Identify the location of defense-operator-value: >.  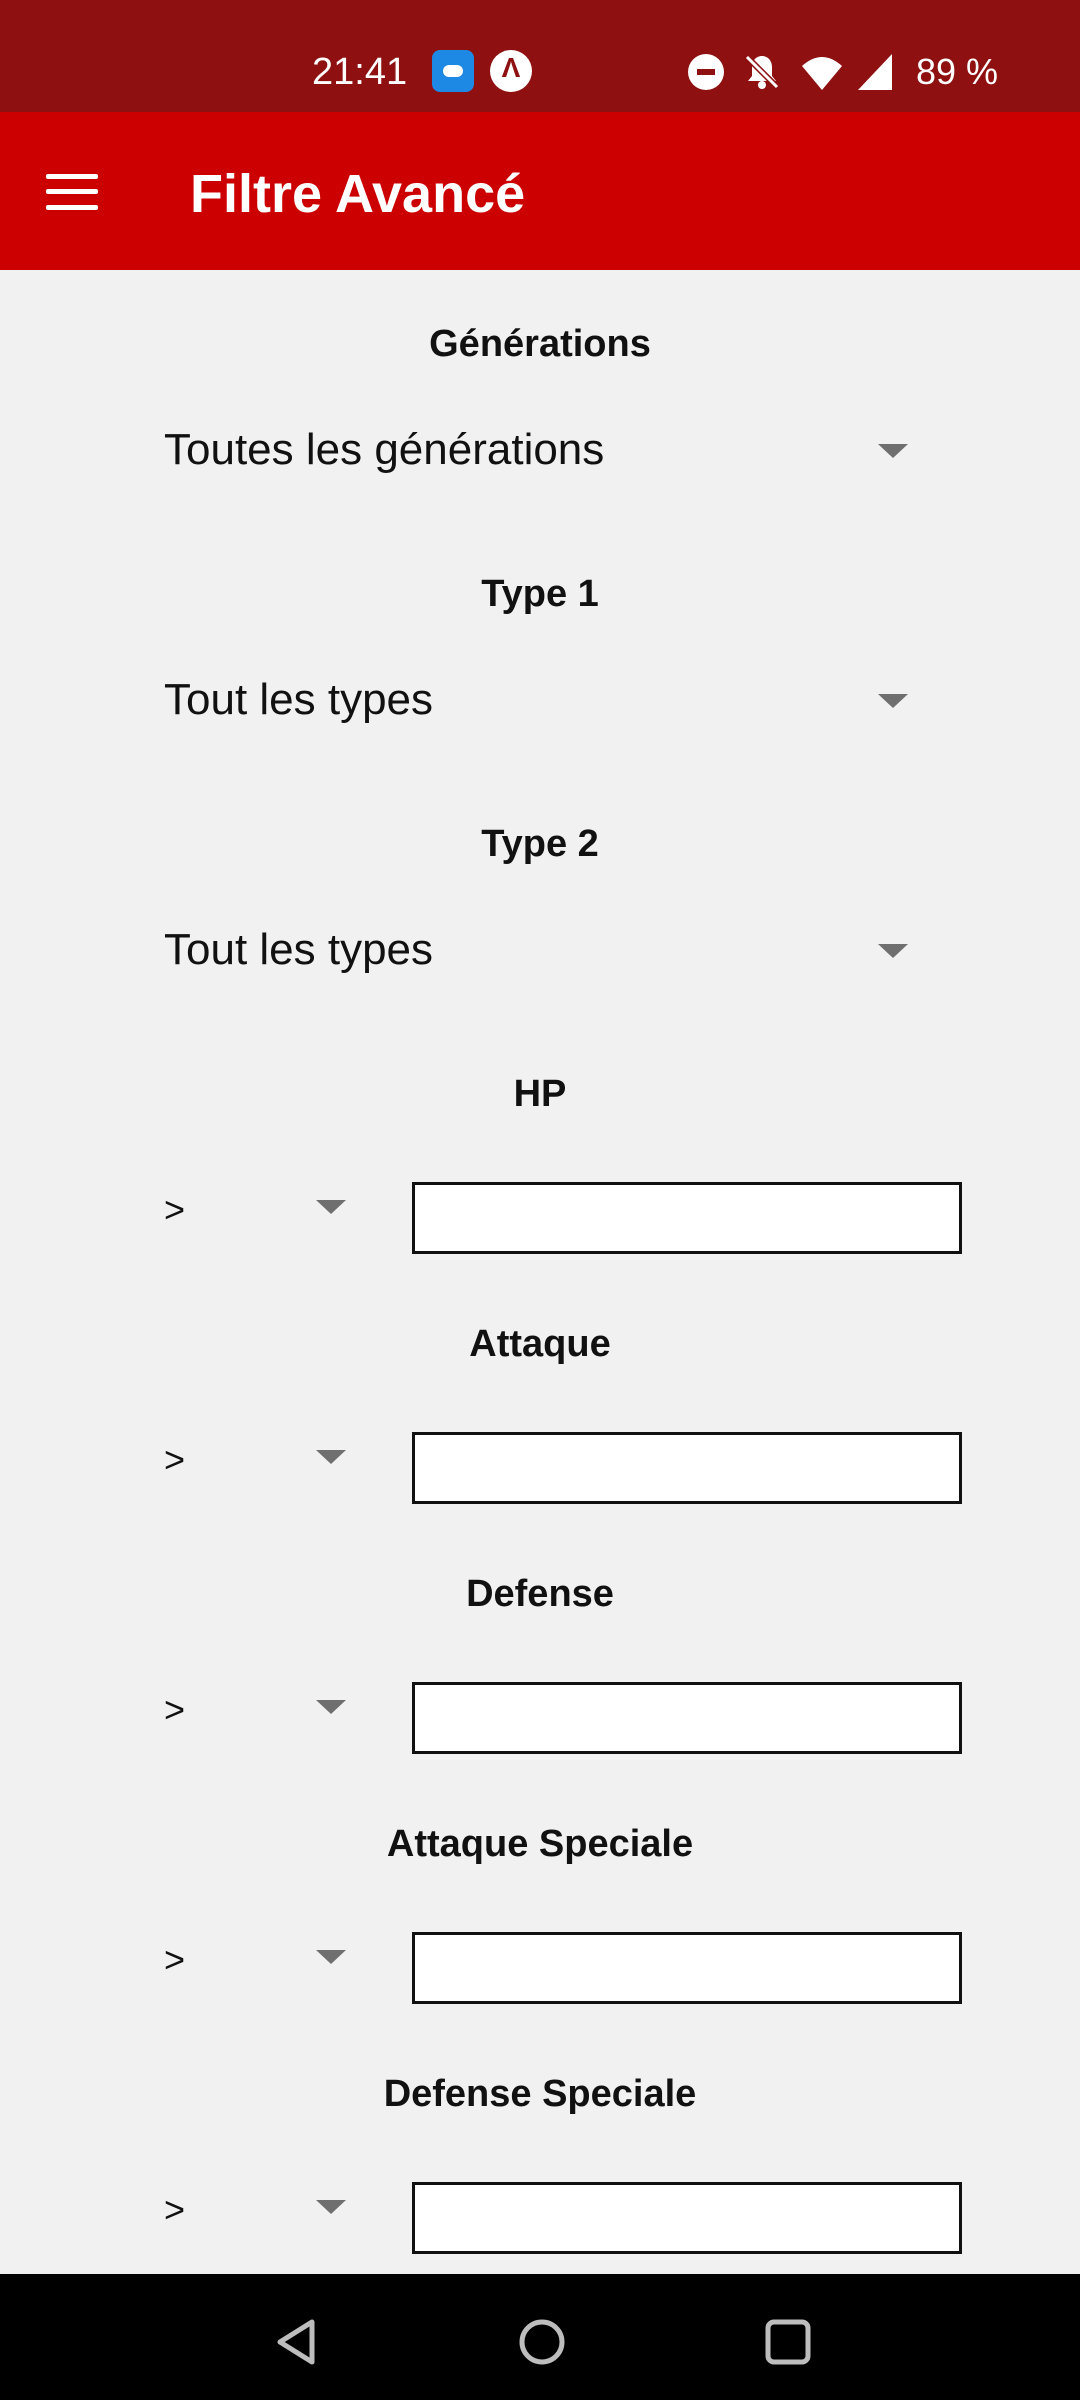
(175, 1709).